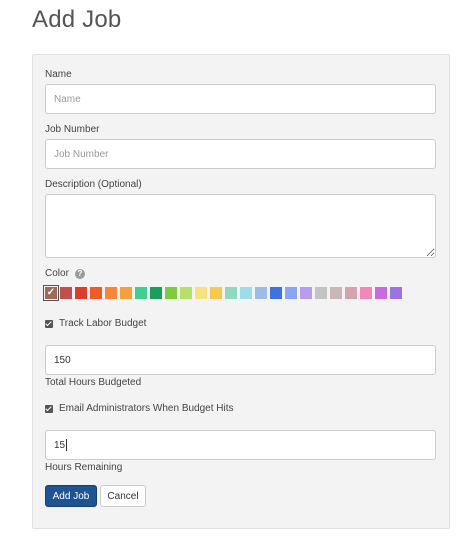 The width and height of the screenshot is (470, 545). I want to click on name-label: Name, so click(58, 74).